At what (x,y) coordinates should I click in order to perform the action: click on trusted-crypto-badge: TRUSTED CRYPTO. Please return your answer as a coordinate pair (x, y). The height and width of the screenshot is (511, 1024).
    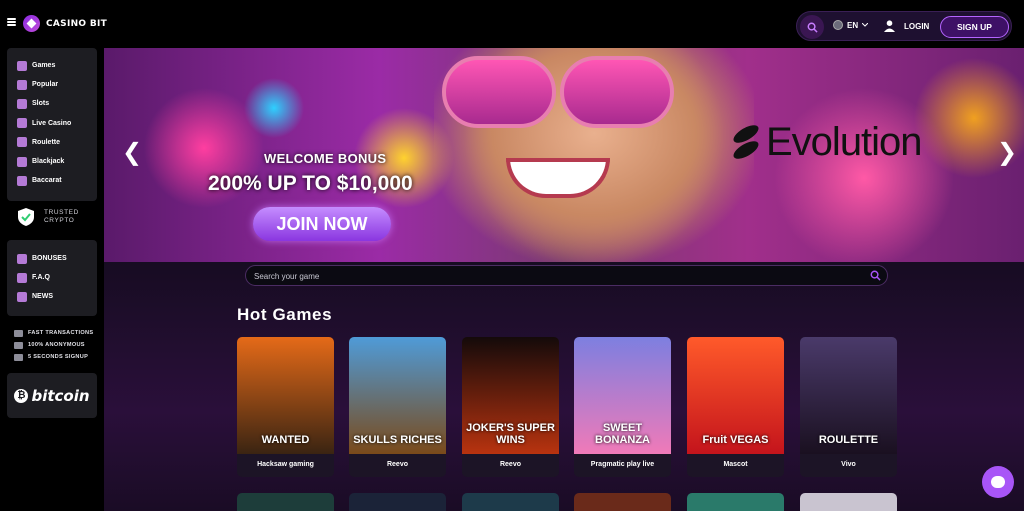
    Looking at the image, I should click on (48, 217).